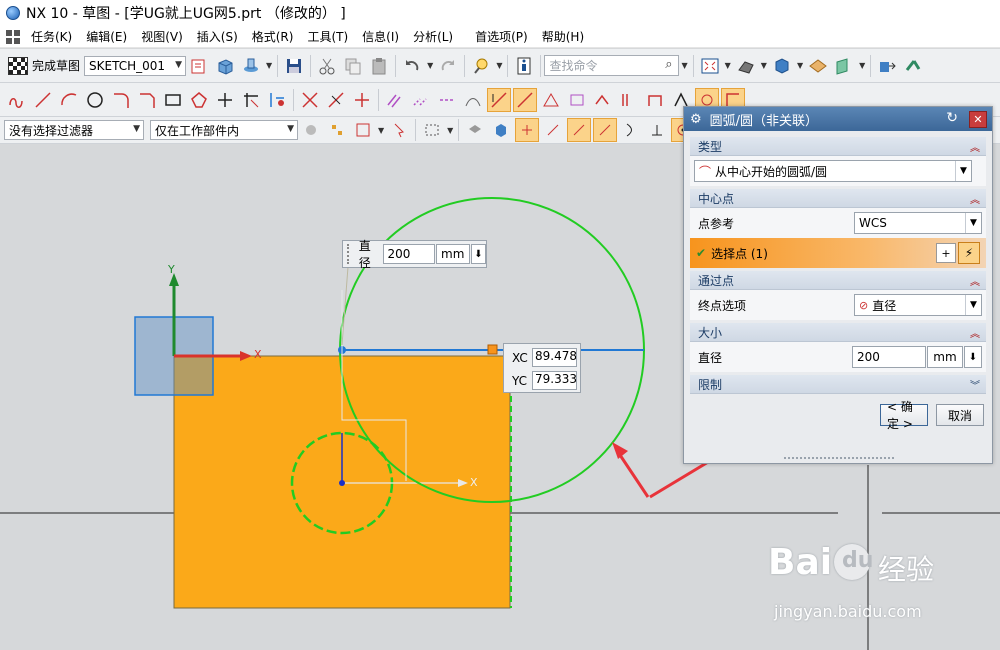  Describe the element at coordinates (395, 100) in the screenshot. I see `offset-curve-icon` at that location.